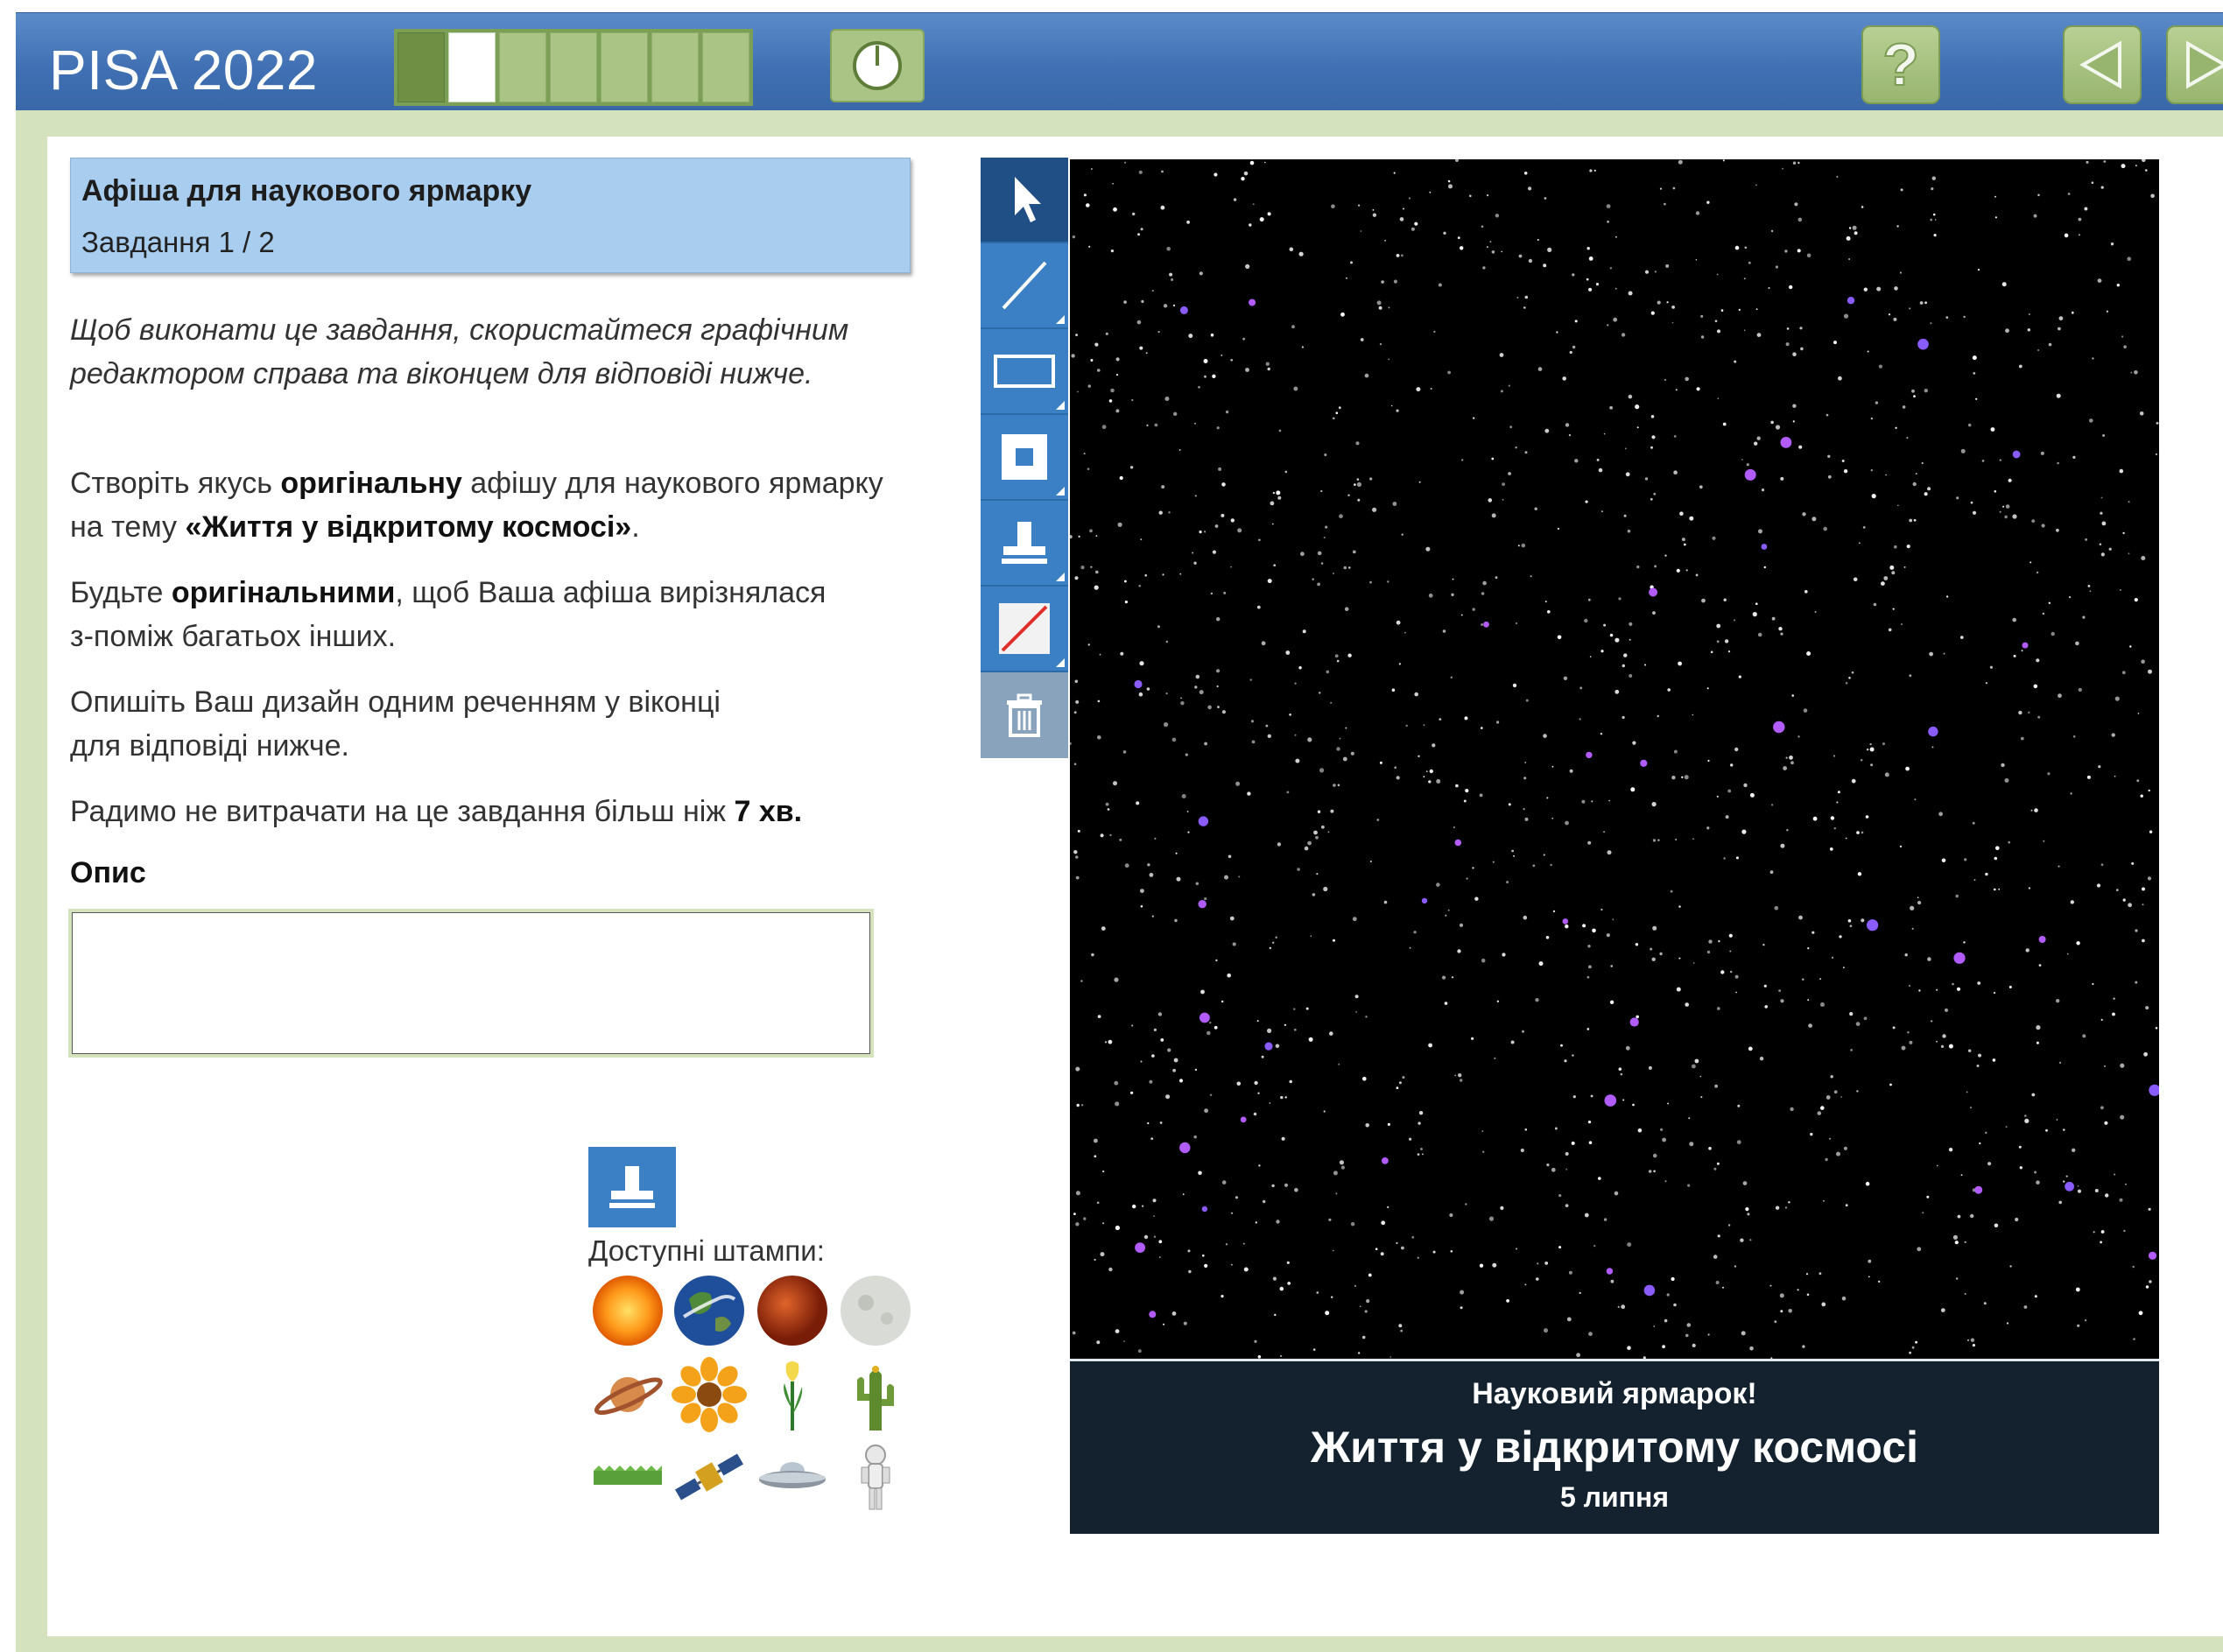 This screenshot has width=2223, height=1652. What do you see at coordinates (1024, 715) in the screenshot?
I see `clear-canvas-button` at bounding box center [1024, 715].